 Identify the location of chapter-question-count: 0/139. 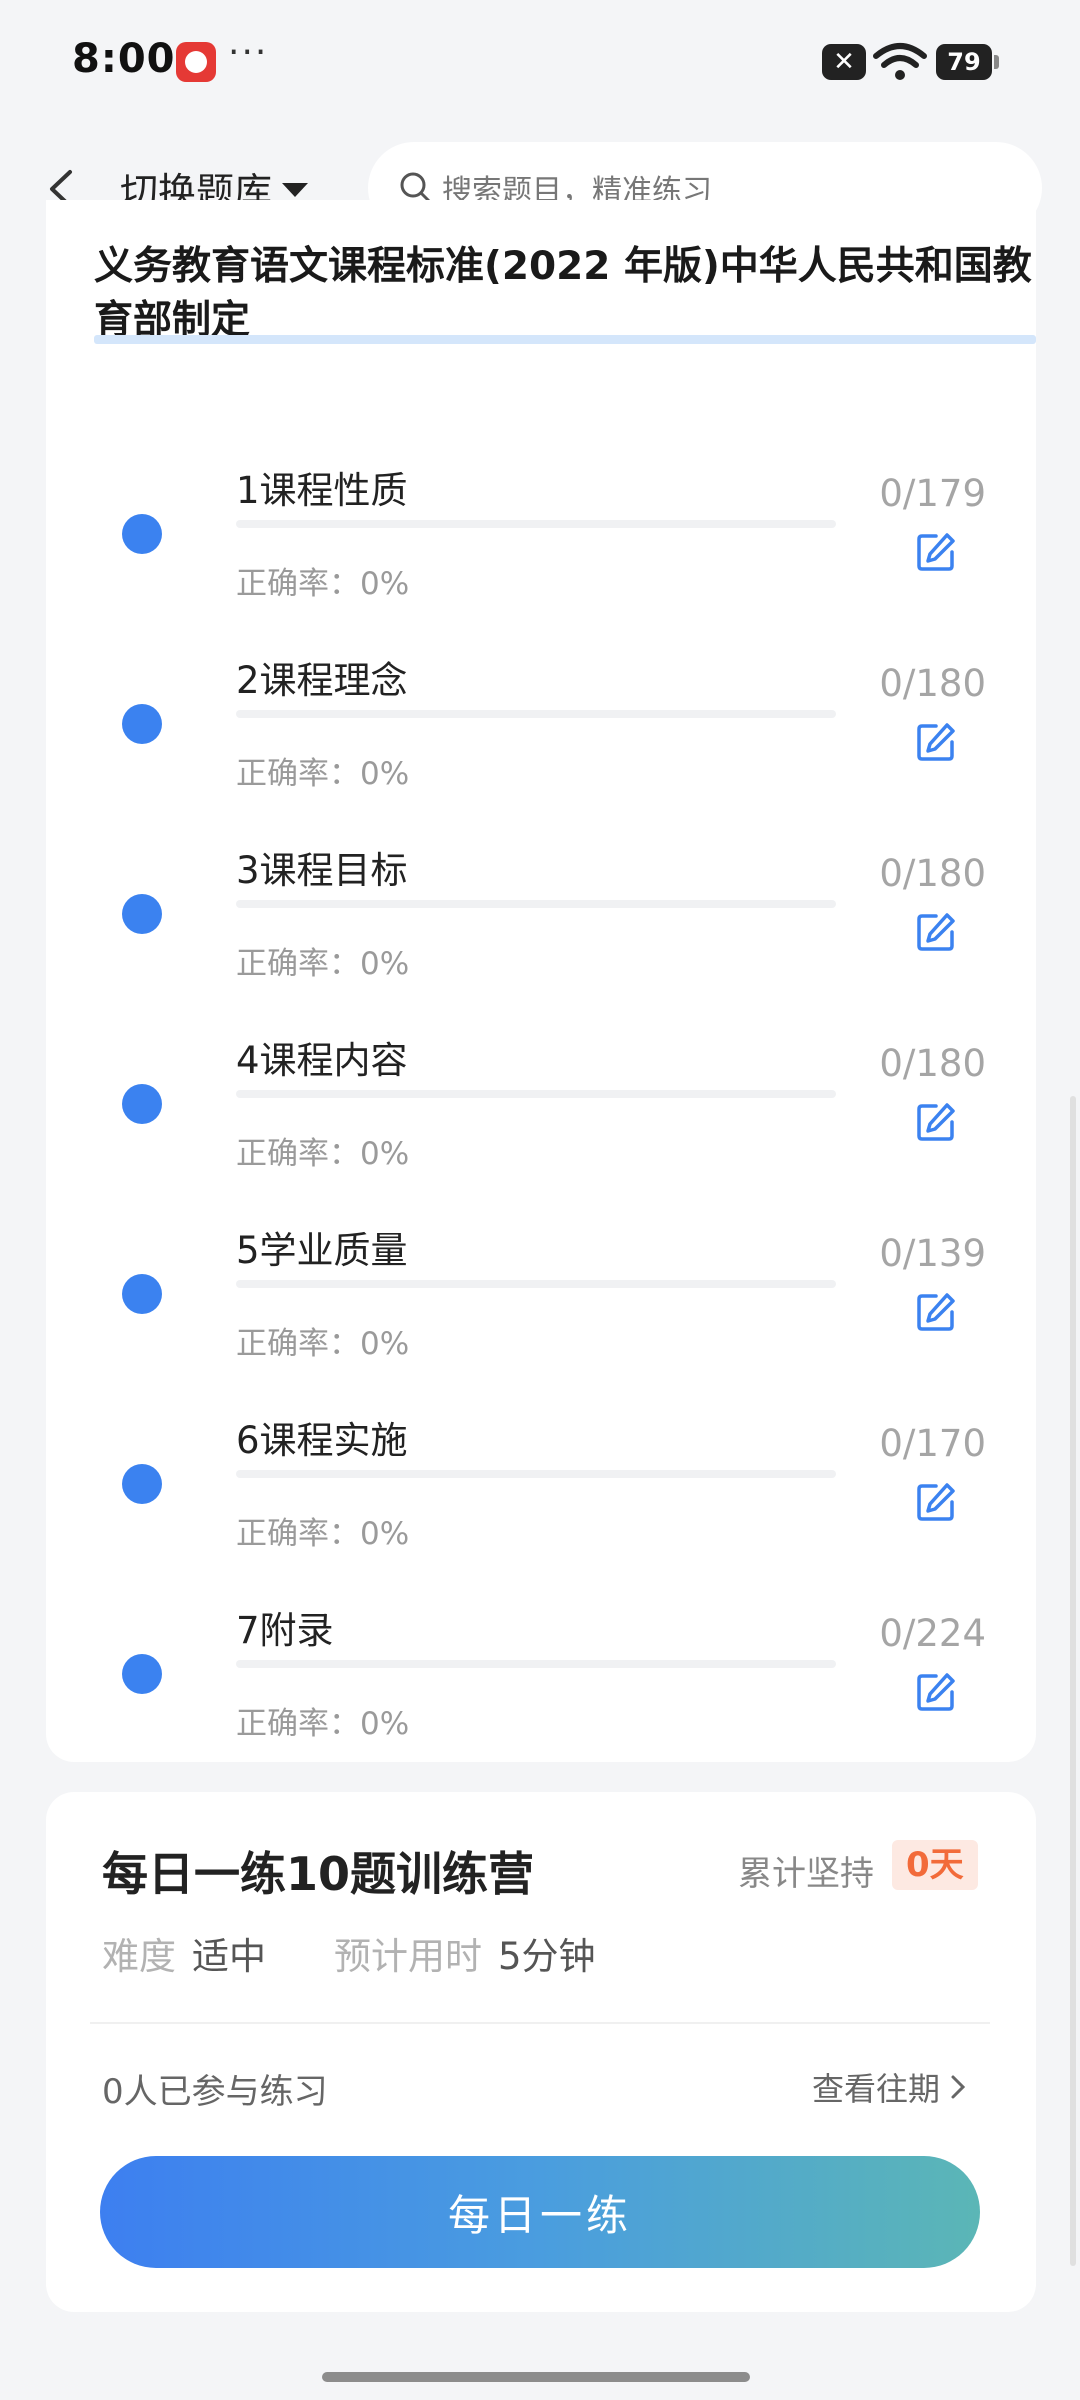
(932, 1253).